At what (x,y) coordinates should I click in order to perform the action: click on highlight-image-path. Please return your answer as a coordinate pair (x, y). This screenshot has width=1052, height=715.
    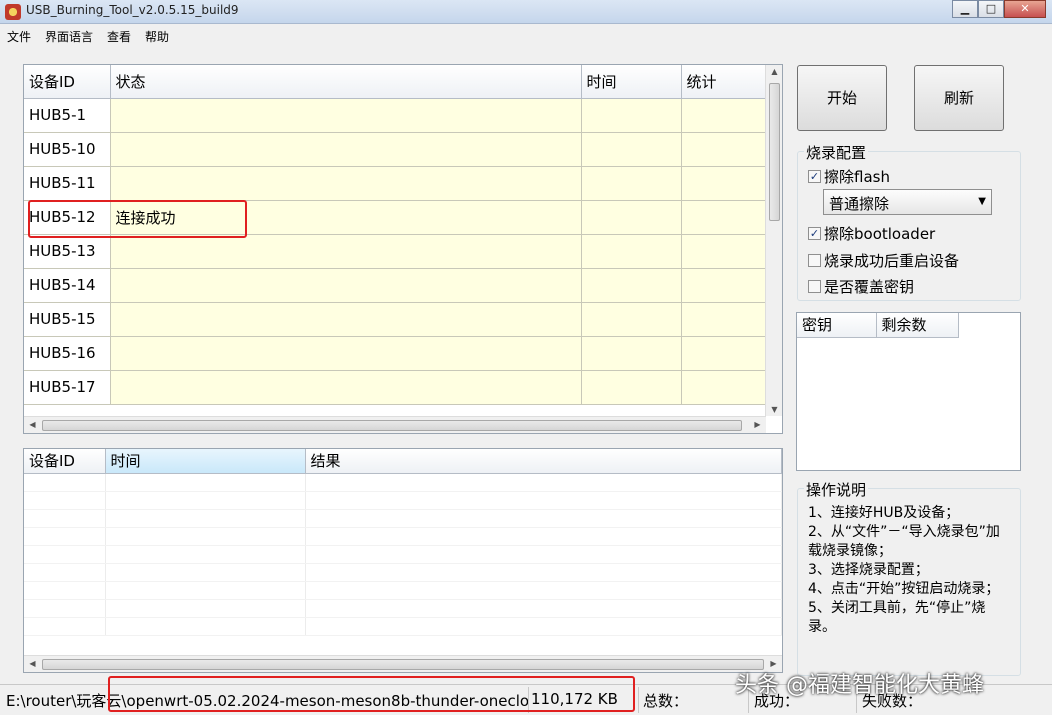
    Looking at the image, I should click on (371, 694).